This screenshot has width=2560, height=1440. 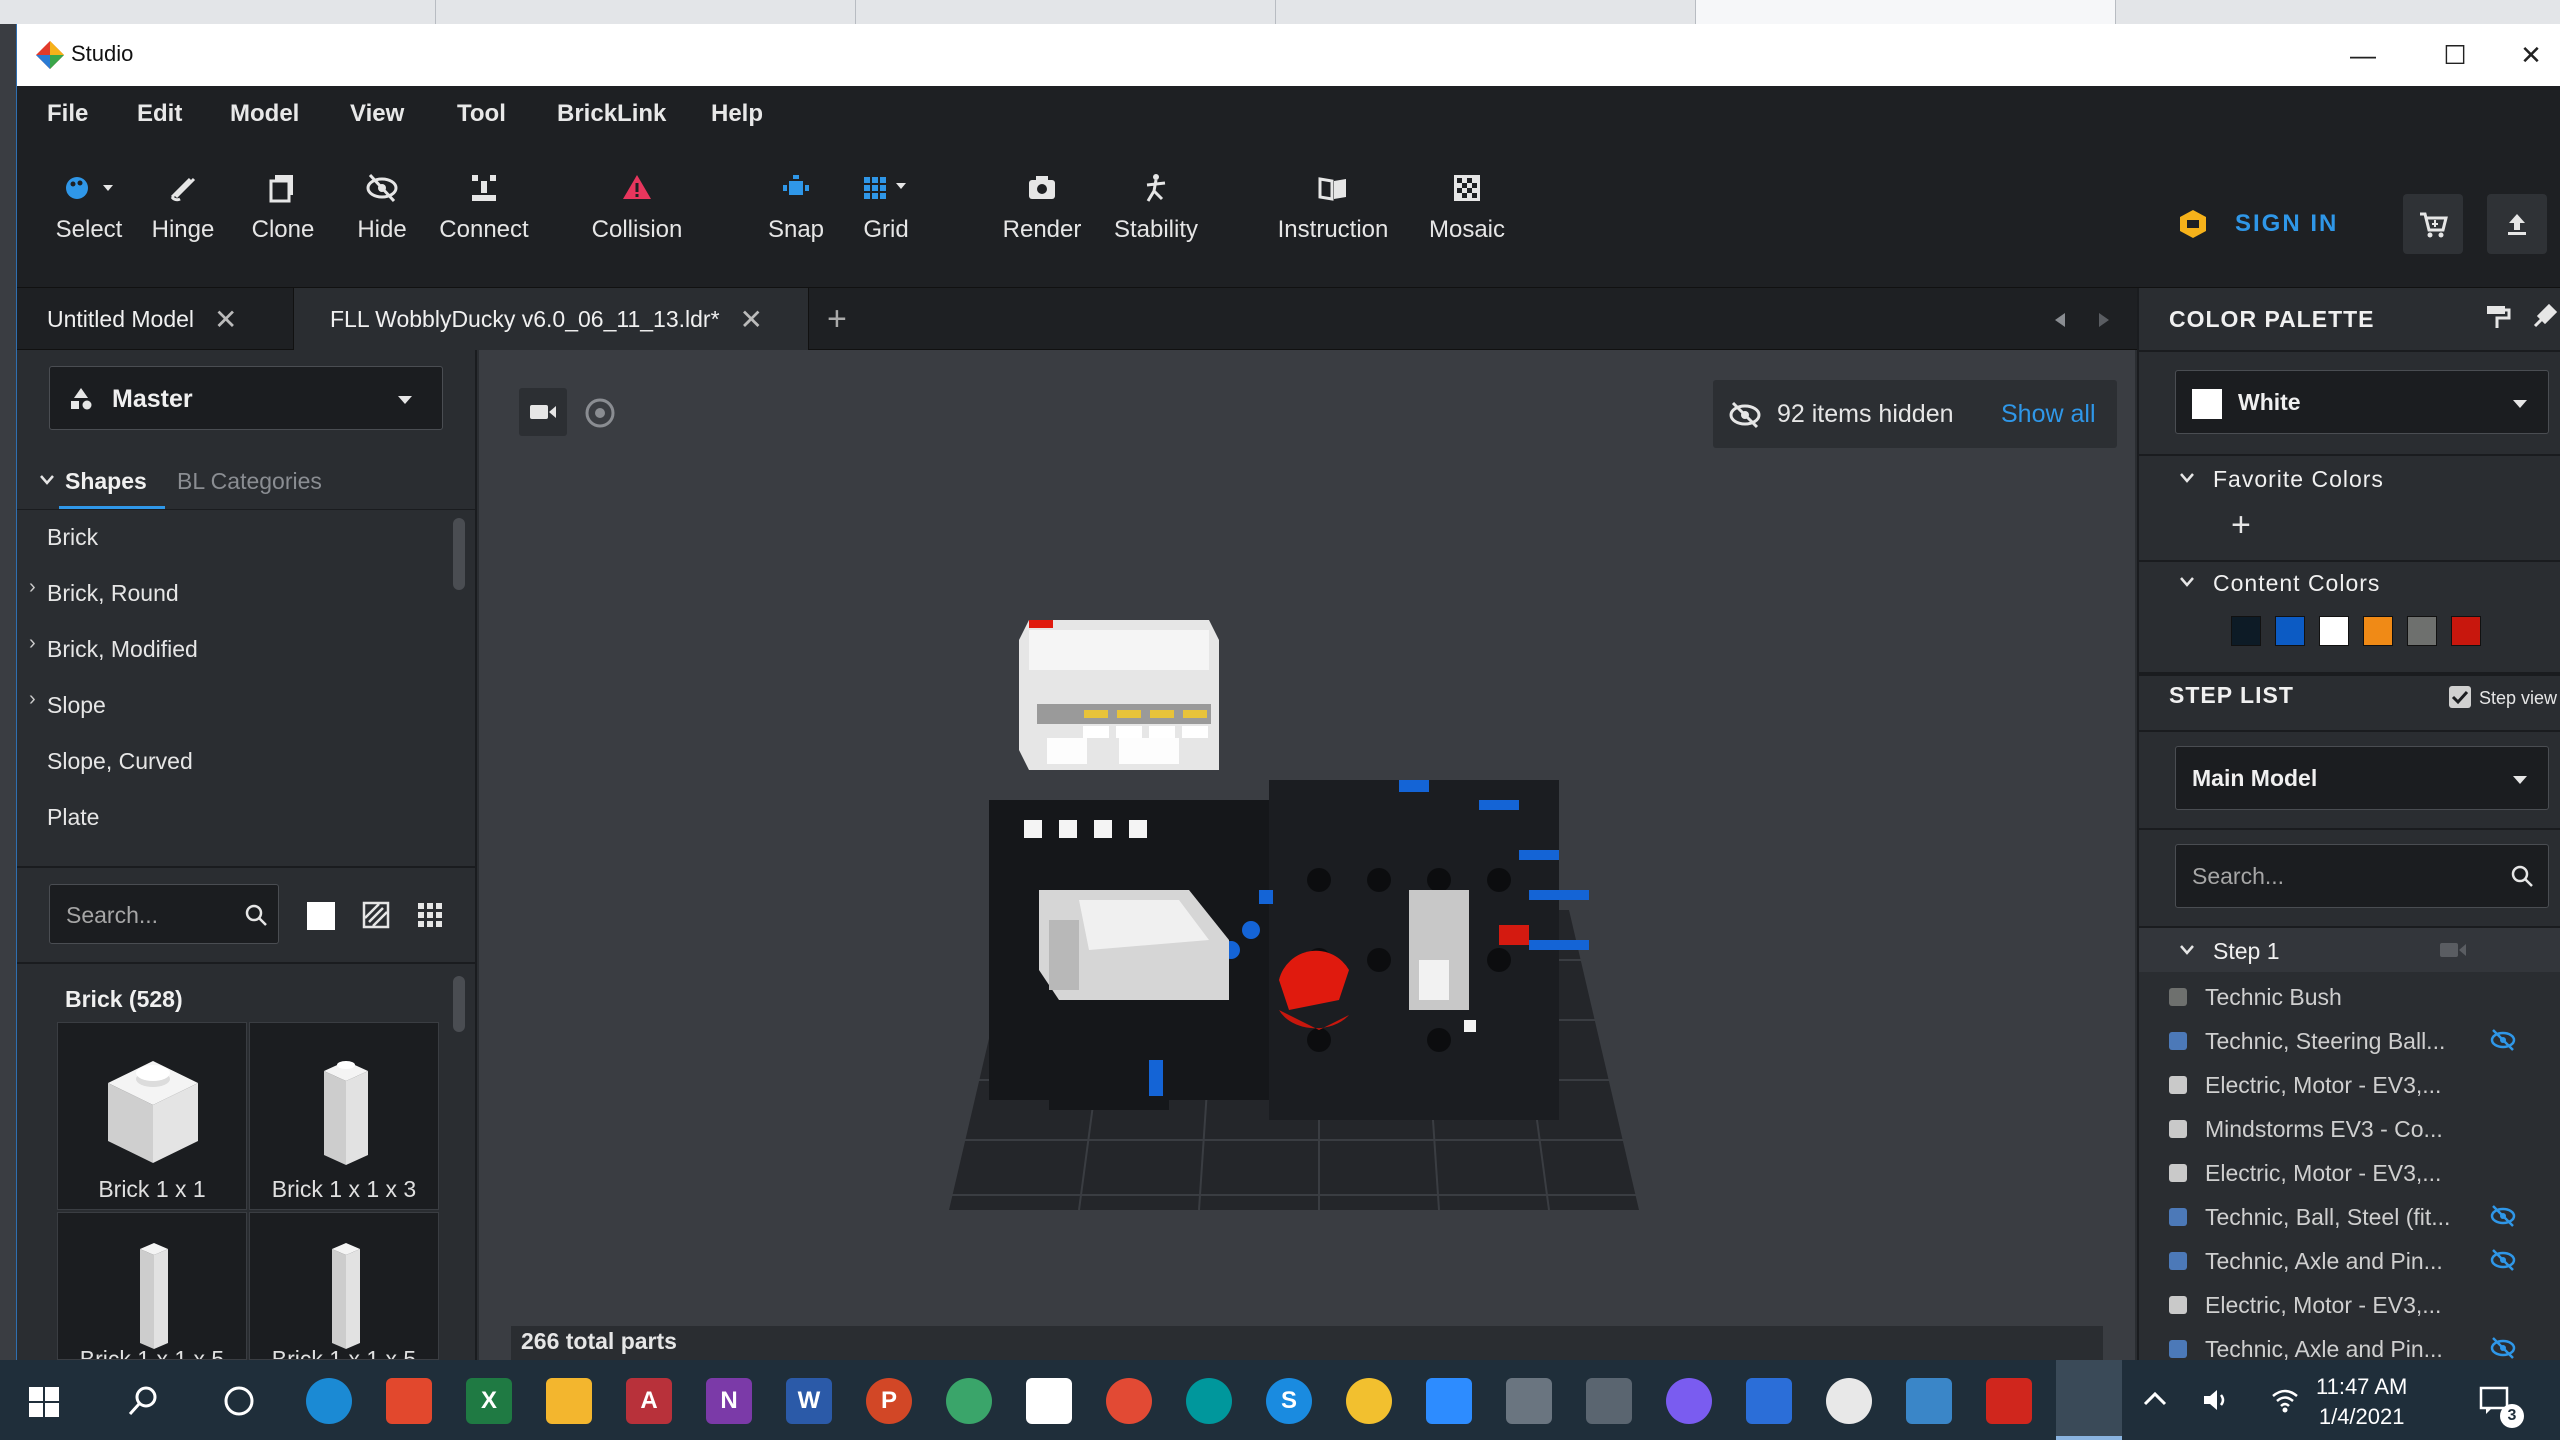 I want to click on clone-tool-button: Clone, so click(x=283, y=213).